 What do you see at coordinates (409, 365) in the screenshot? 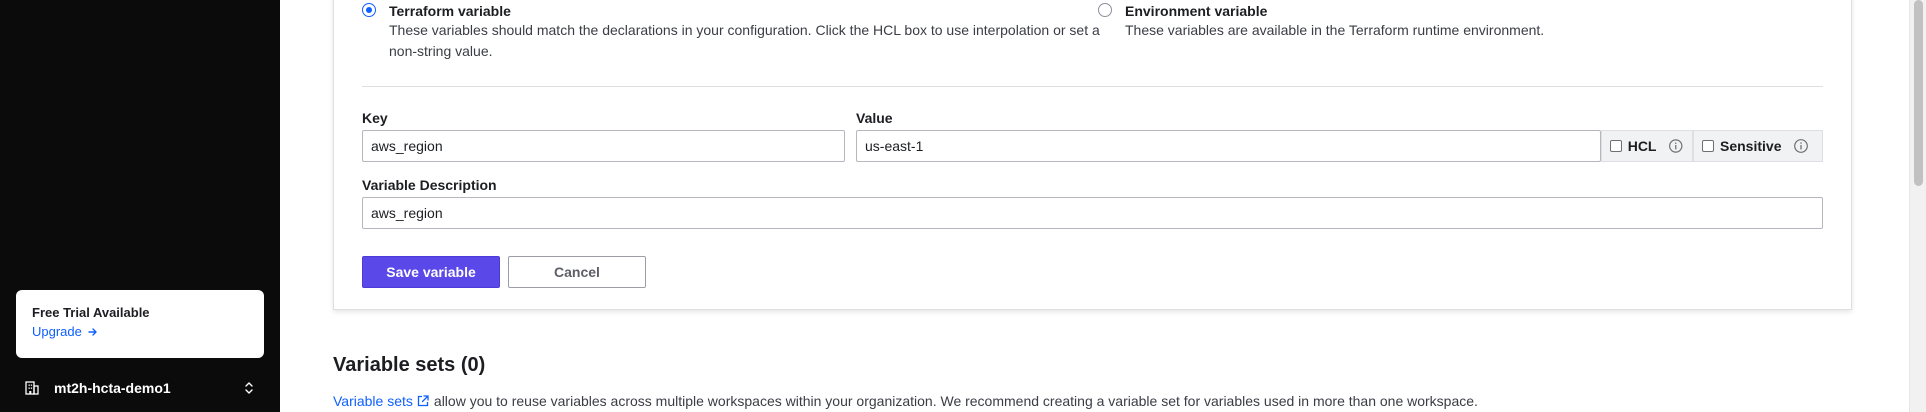
I see `variable-sets-heading: Variable sets (0)` at bounding box center [409, 365].